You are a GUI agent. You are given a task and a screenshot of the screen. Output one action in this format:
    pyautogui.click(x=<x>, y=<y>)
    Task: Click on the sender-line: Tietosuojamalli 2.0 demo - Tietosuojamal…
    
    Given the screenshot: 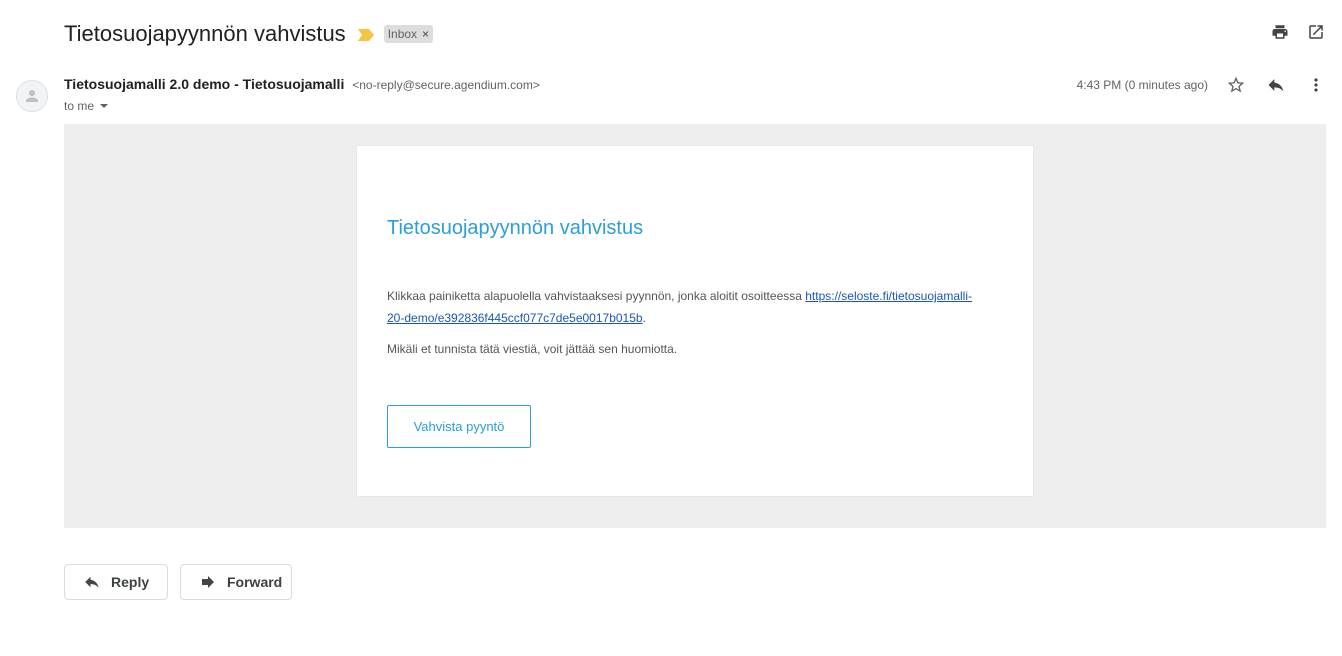 What is the action you would take?
    pyautogui.click(x=302, y=84)
    